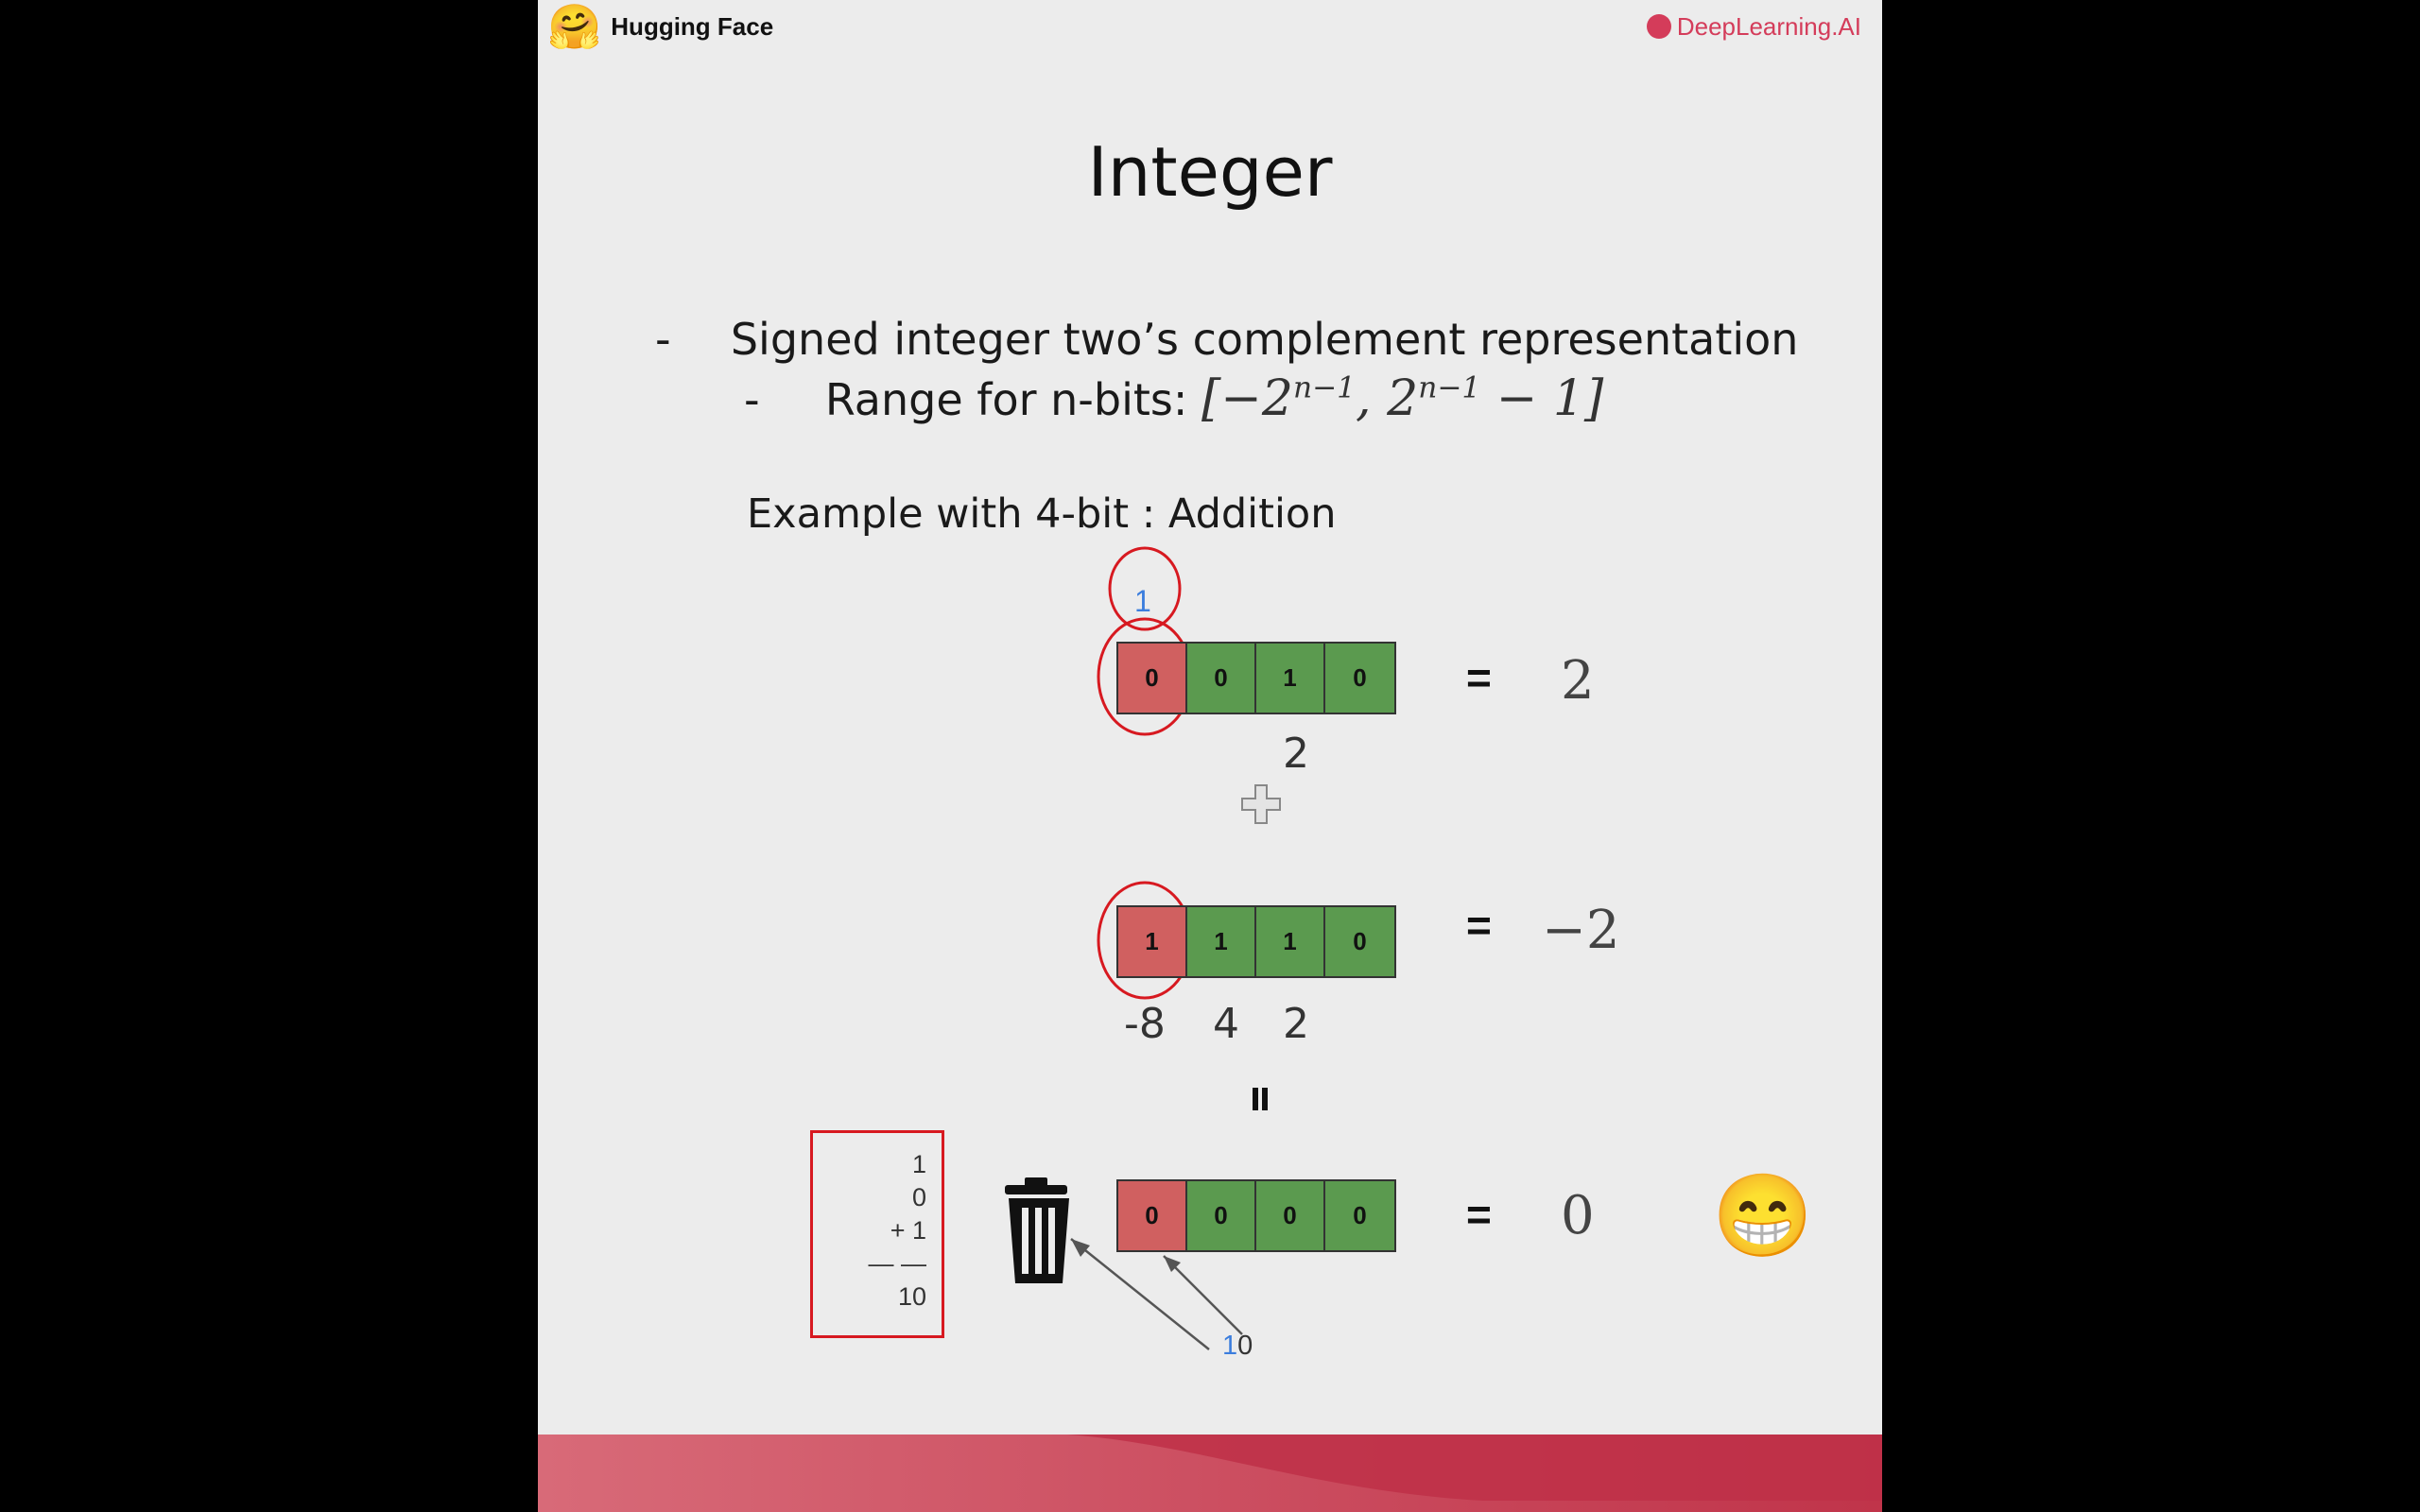 The width and height of the screenshot is (2420, 1512). I want to click on carry-calculation-box: 1 0 + 1 — — 10, so click(877, 1234).